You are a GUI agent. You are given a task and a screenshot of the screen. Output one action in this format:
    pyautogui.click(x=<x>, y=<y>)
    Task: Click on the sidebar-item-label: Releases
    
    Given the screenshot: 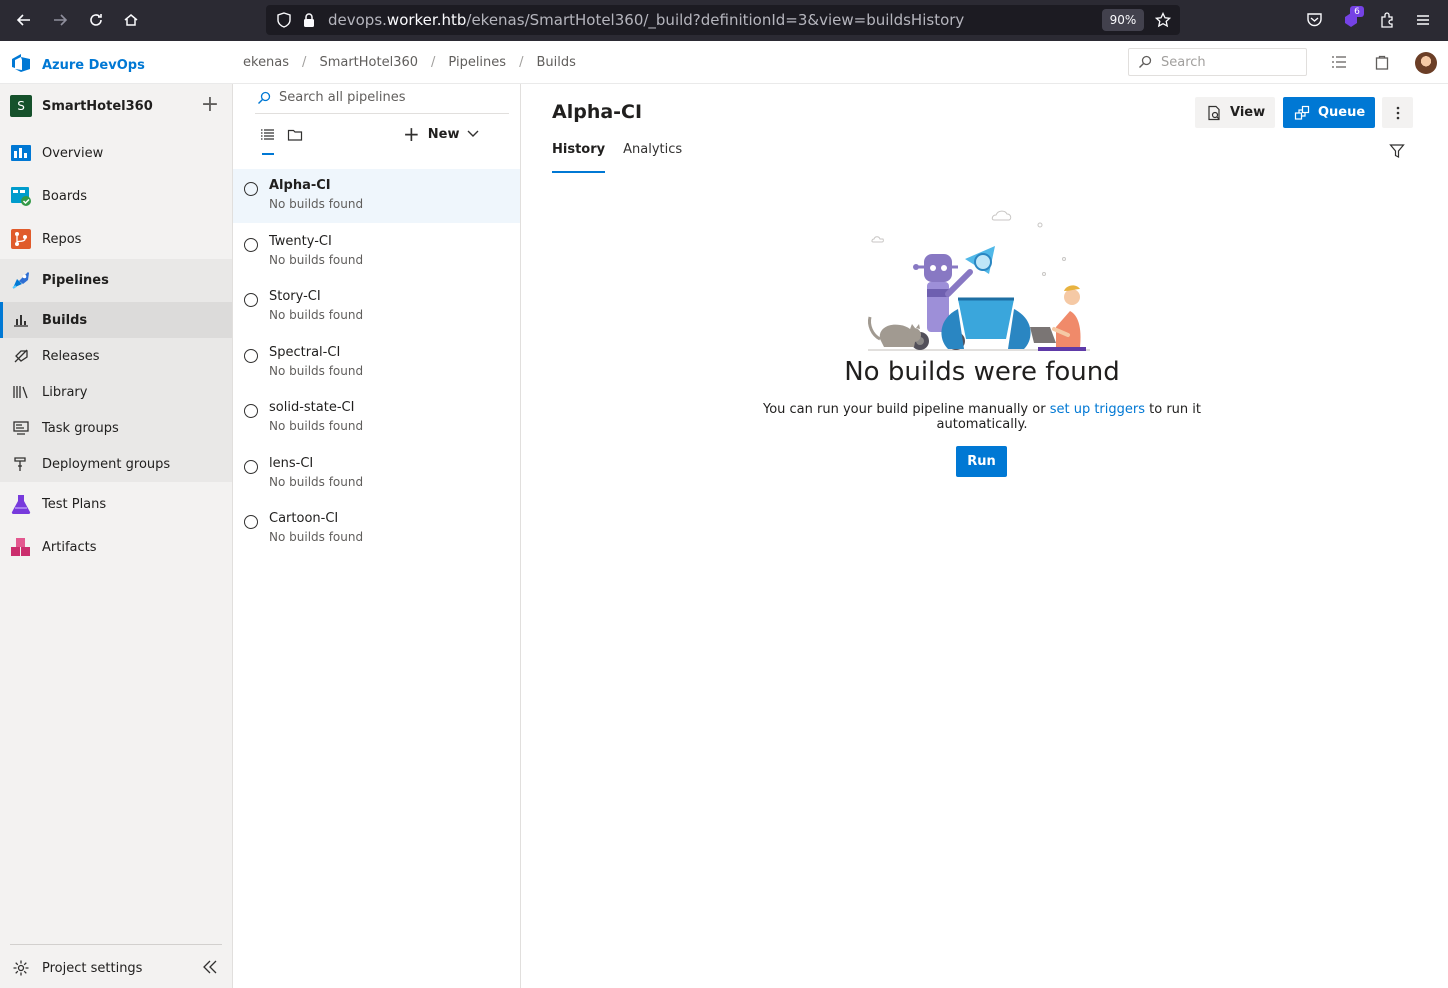 What is the action you would take?
    pyautogui.click(x=71, y=356)
    